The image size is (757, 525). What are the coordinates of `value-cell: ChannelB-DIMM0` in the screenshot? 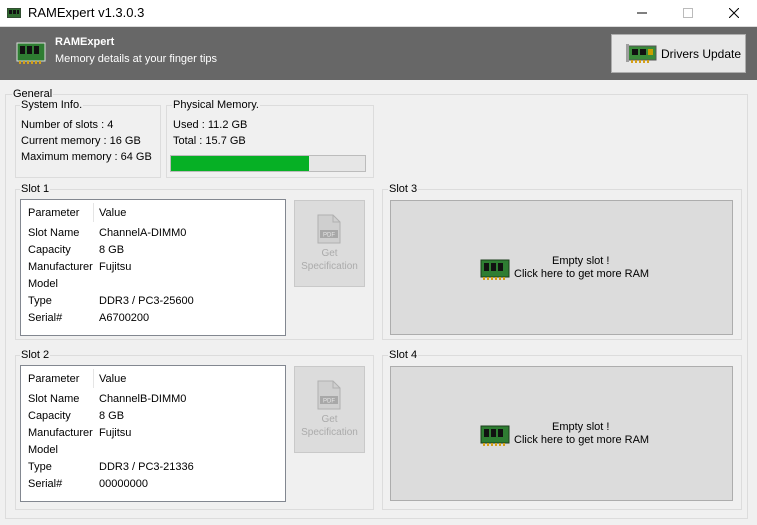 It's located at (143, 399).